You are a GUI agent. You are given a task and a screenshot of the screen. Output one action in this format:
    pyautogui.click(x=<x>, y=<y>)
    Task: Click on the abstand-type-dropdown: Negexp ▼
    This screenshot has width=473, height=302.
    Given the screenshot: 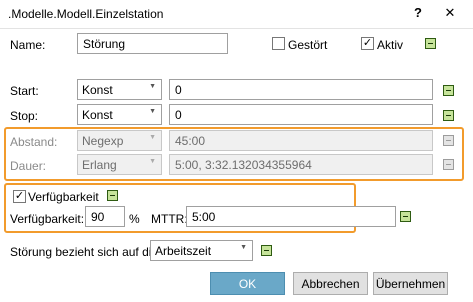 What is the action you would take?
    pyautogui.click(x=119, y=140)
    